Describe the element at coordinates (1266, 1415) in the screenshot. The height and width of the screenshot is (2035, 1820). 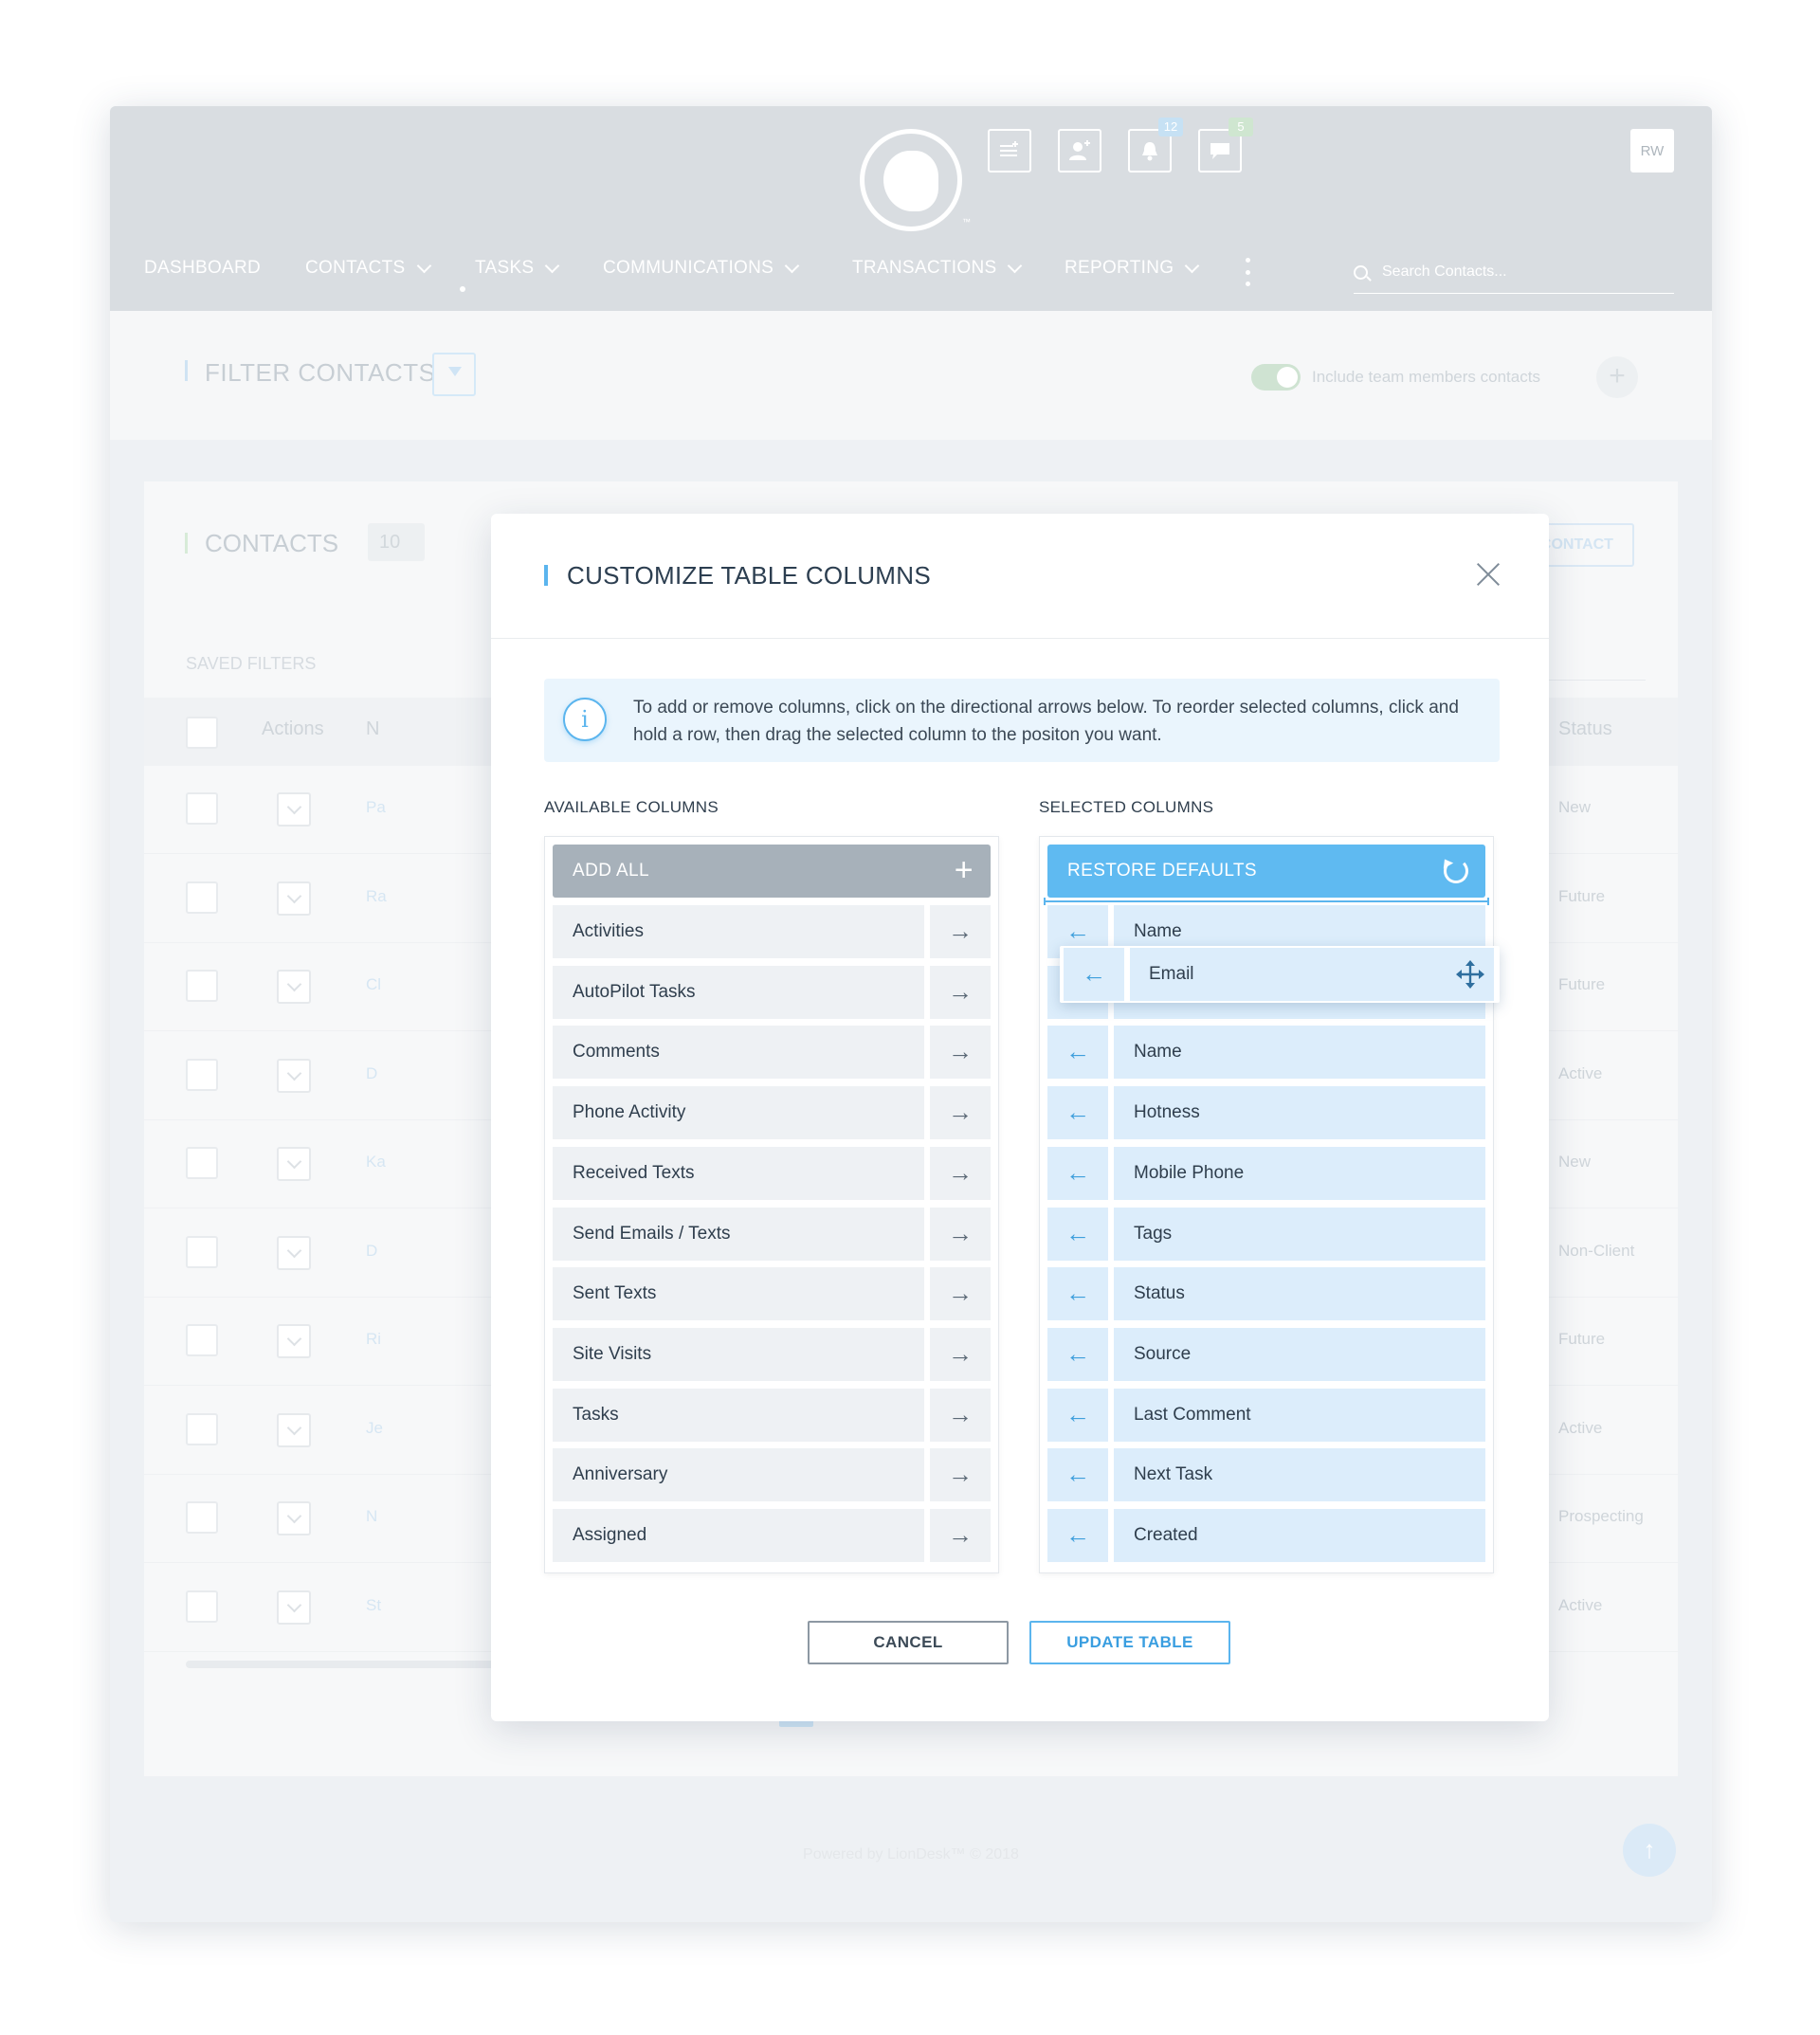
I see `selected-column-item: ← Last Comment` at that location.